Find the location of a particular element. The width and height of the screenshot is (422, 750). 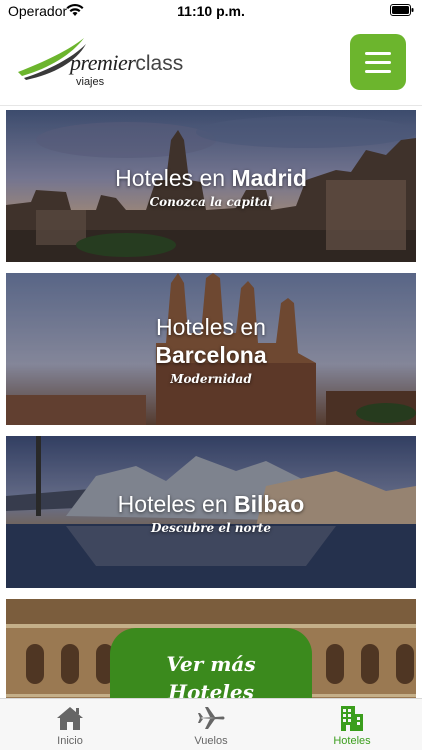

see-more-hotels-button: Ver más Hoteles is located at coordinates (211, 663).